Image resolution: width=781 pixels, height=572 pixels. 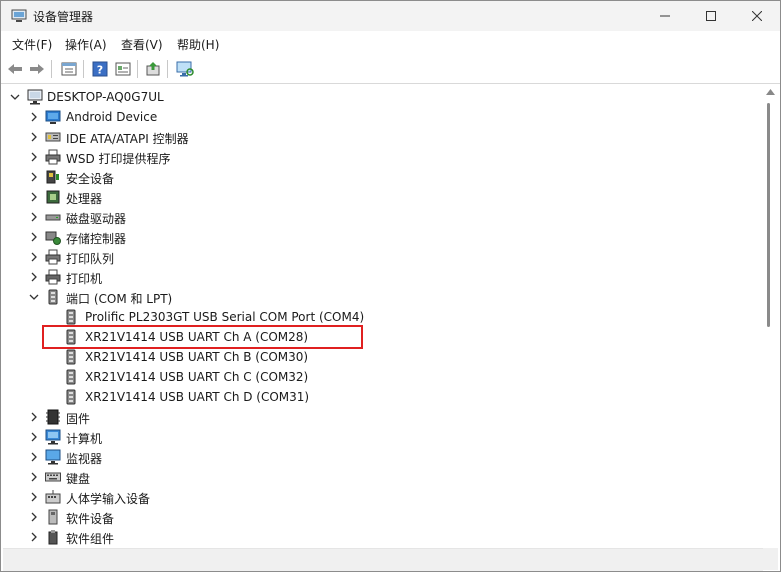 What do you see at coordinates (382, 137) in the screenshot?
I see `tree-category-ide: IDE ATA/ATAPI 控制器` at bounding box center [382, 137].